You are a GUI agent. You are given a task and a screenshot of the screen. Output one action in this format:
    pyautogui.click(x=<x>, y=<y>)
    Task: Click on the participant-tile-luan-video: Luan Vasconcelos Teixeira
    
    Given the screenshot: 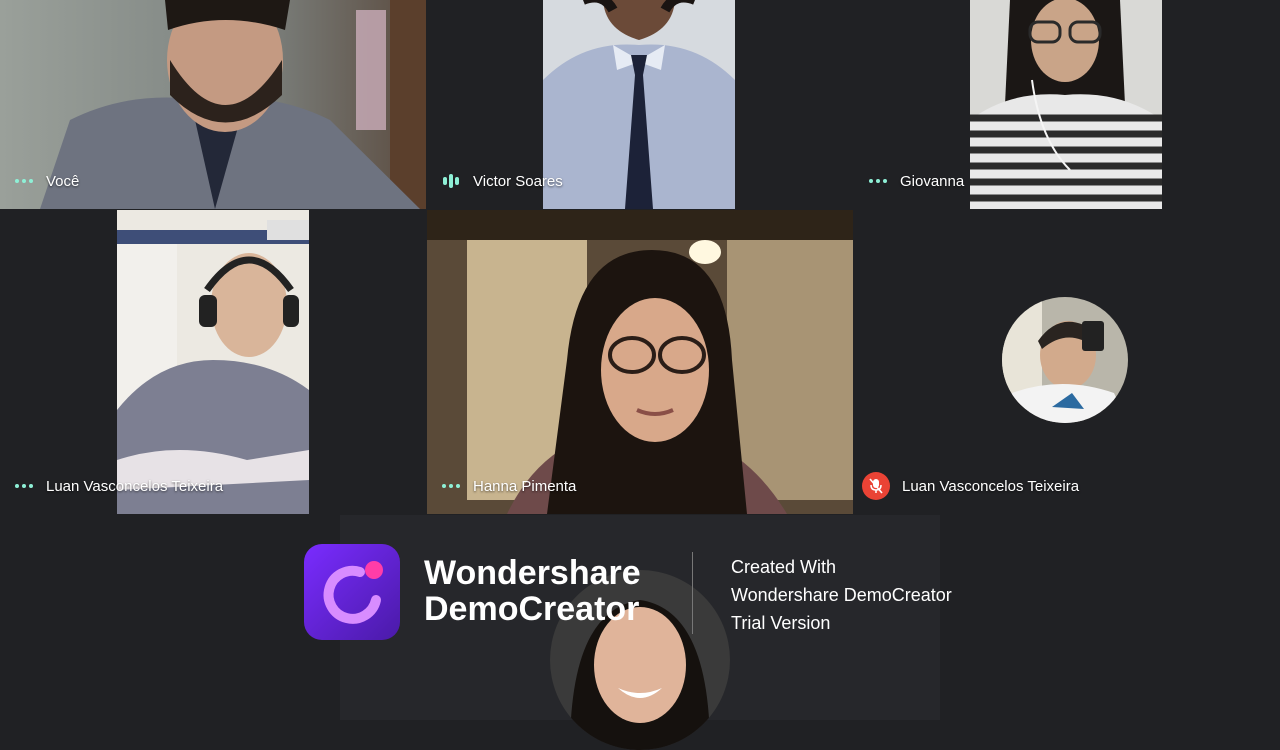 What is the action you would take?
    pyautogui.click(x=213, y=362)
    